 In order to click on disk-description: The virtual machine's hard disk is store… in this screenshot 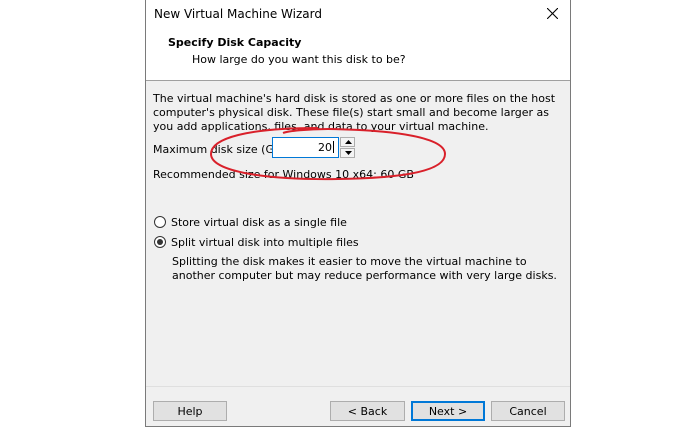, I will do `click(354, 112)`.